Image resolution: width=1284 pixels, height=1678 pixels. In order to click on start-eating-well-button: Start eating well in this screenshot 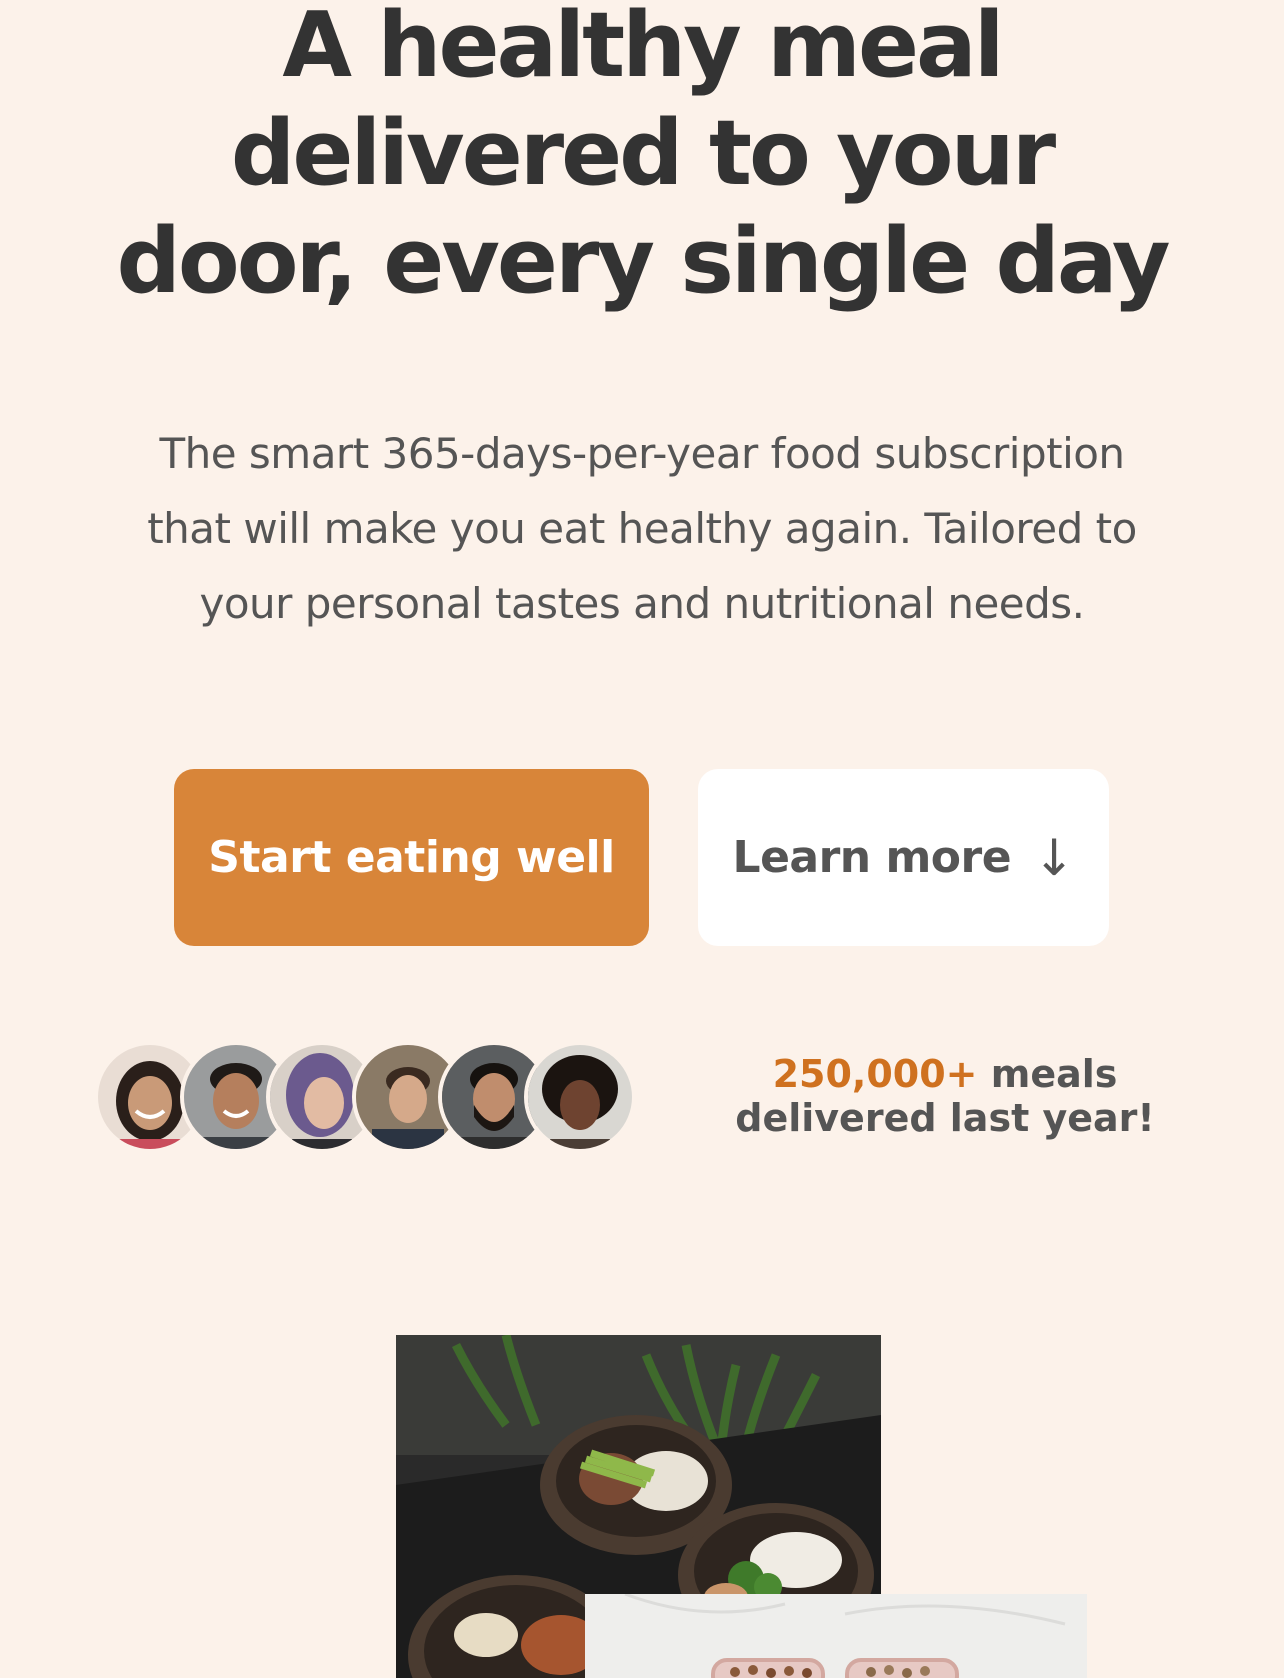, I will do `click(411, 857)`.